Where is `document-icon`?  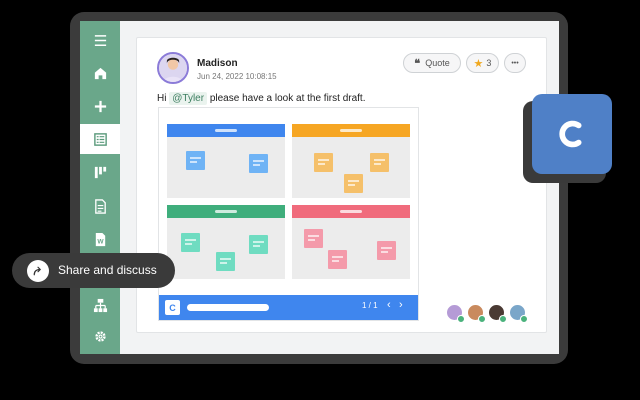
document-icon is located at coordinates (100, 206).